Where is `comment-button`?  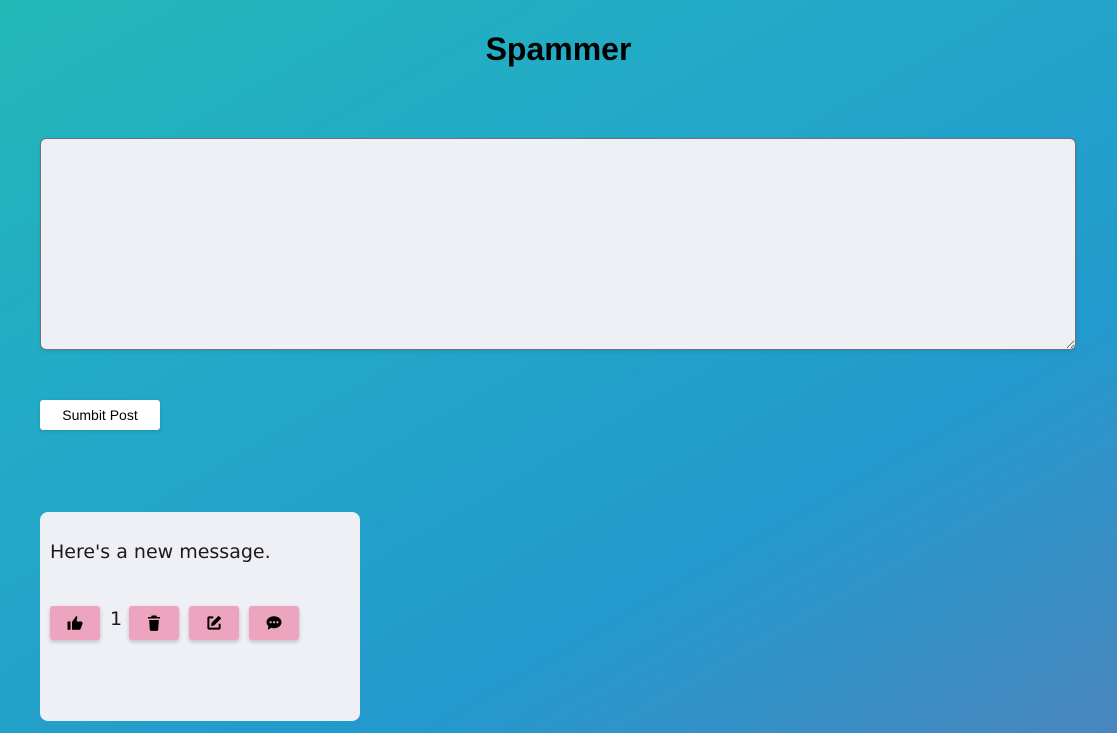 comment-button is located at coordinates (274, 623).